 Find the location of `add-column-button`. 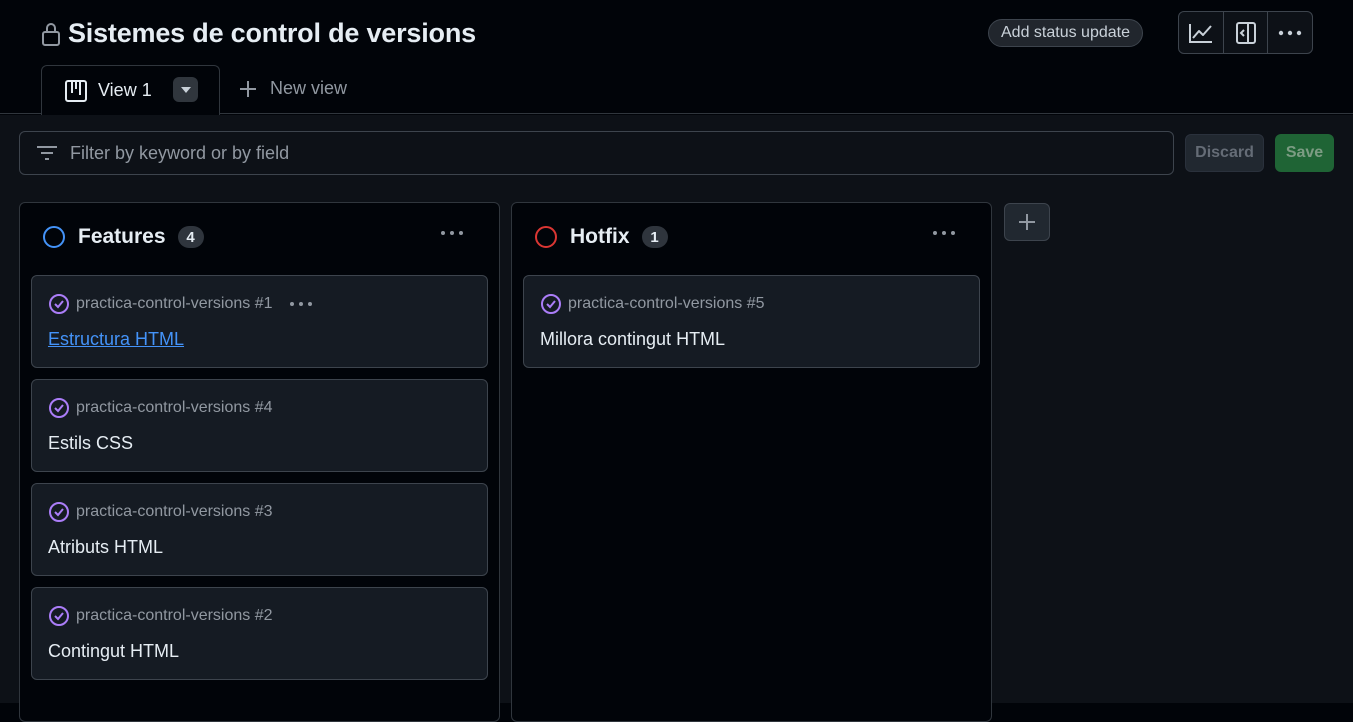

add-column-button is located at coordinates (1027, 222).